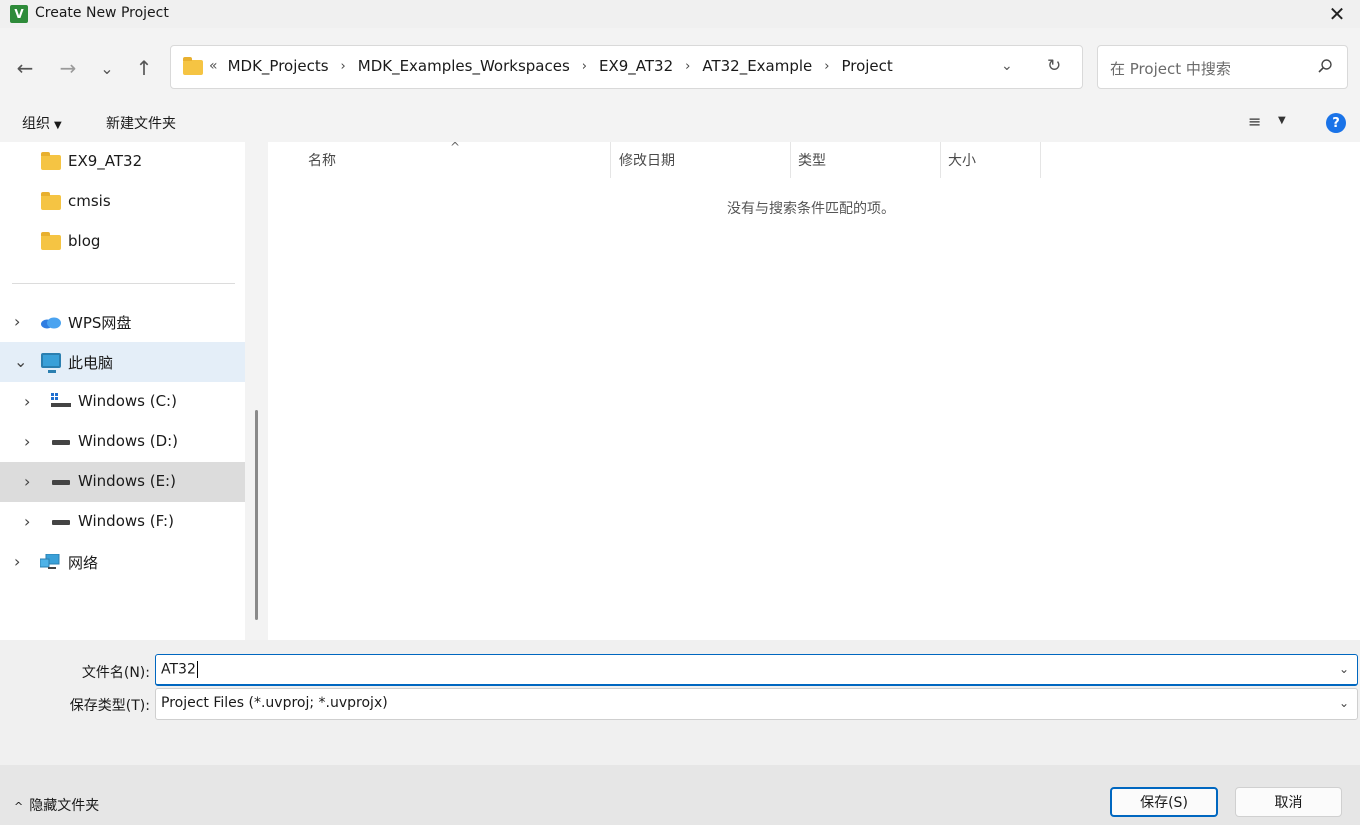 The image size is (1360, 825). I want to click on search-box: 在 Project 中搜索, so click(1222, 67).